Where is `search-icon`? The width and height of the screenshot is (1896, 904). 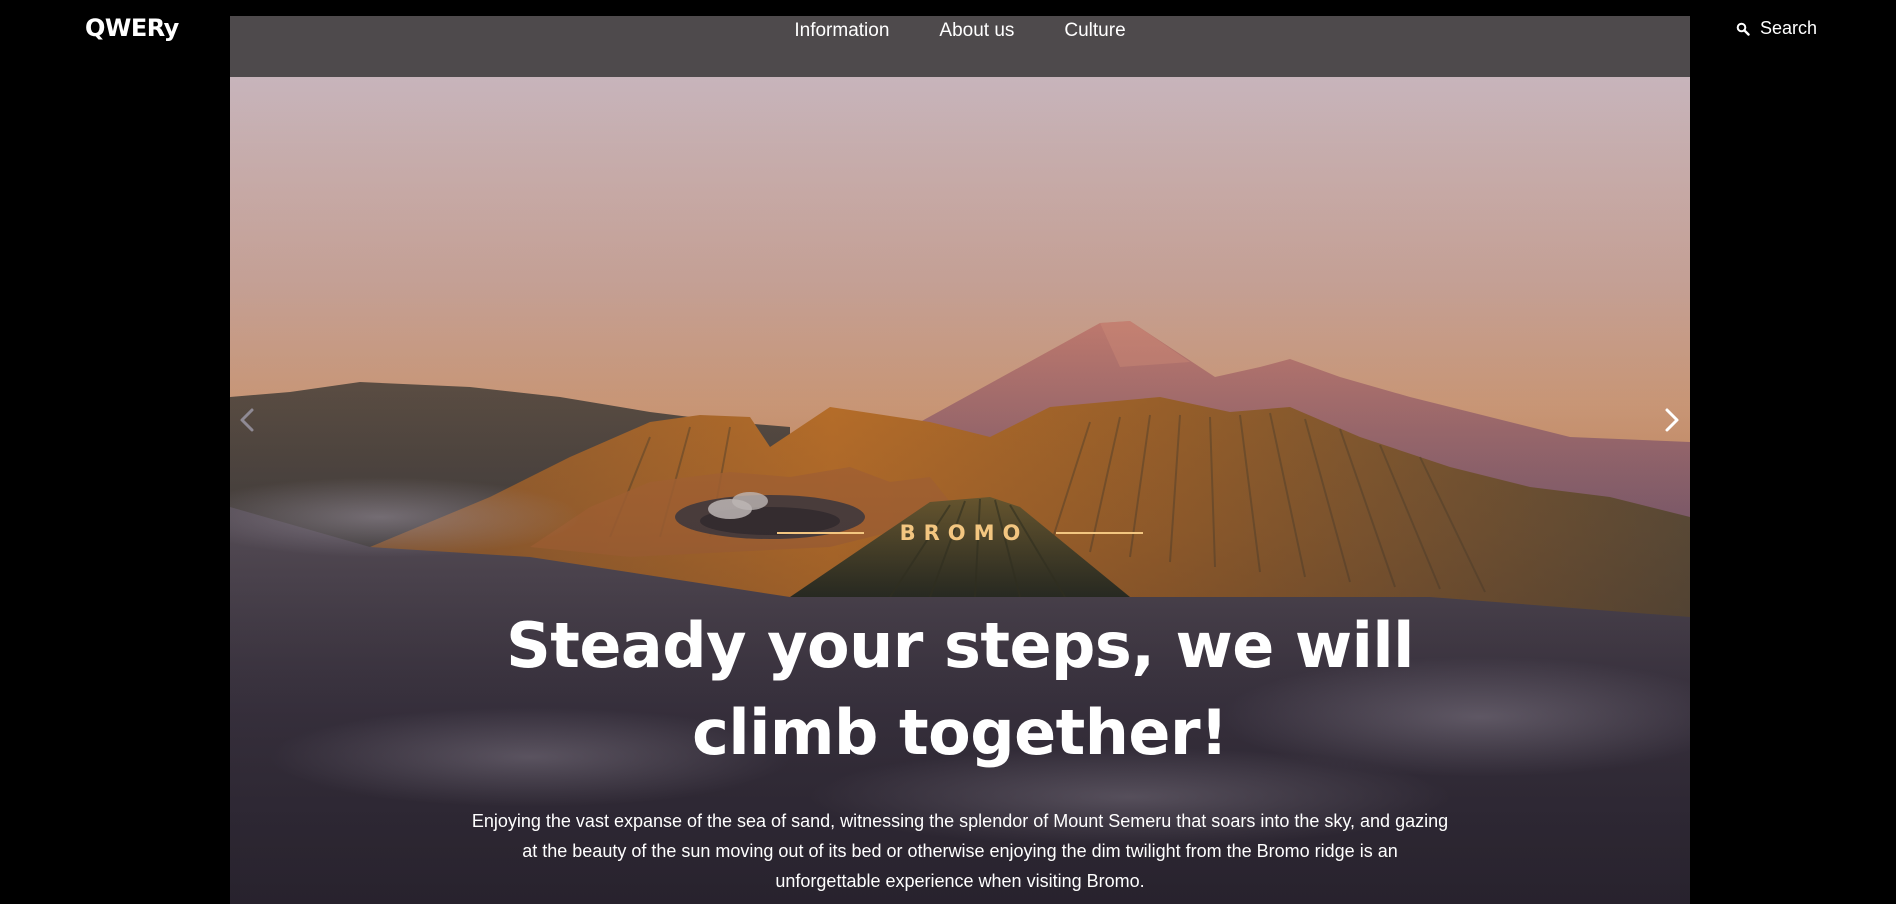
search-icon is located at coordinates (1743, 29).